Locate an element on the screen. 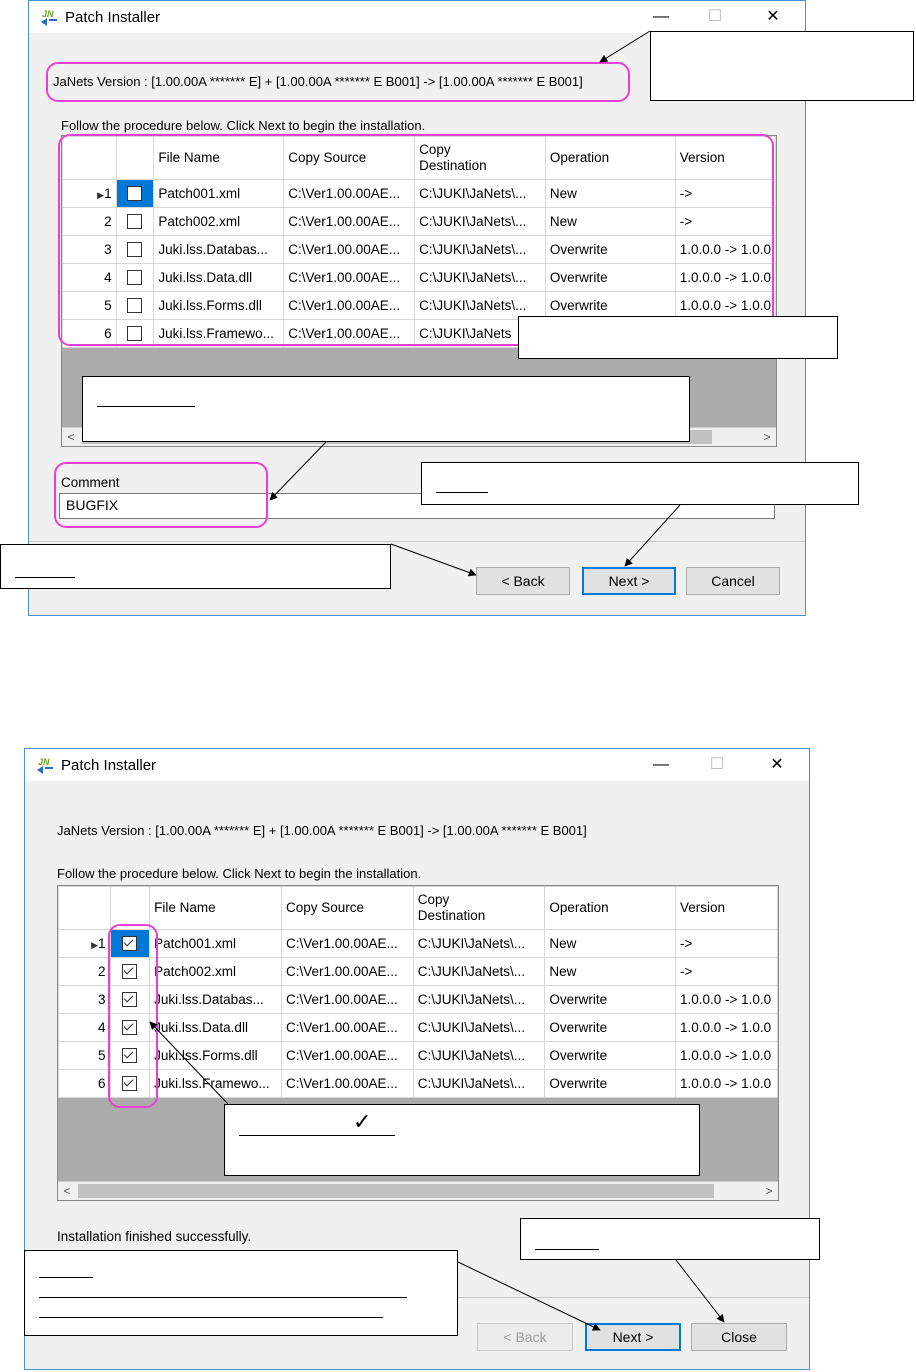 Image resolution: width=916 pixels, height=1372 pixels. column-header-file-name: File Name is located at coordinates (215, 908).